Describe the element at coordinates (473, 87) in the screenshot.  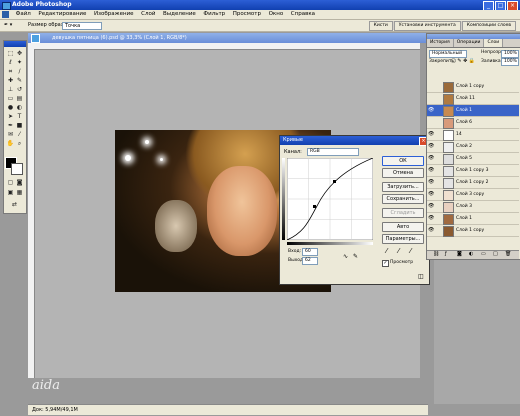
I see `layer-row: Слой 1 copy` at that location.